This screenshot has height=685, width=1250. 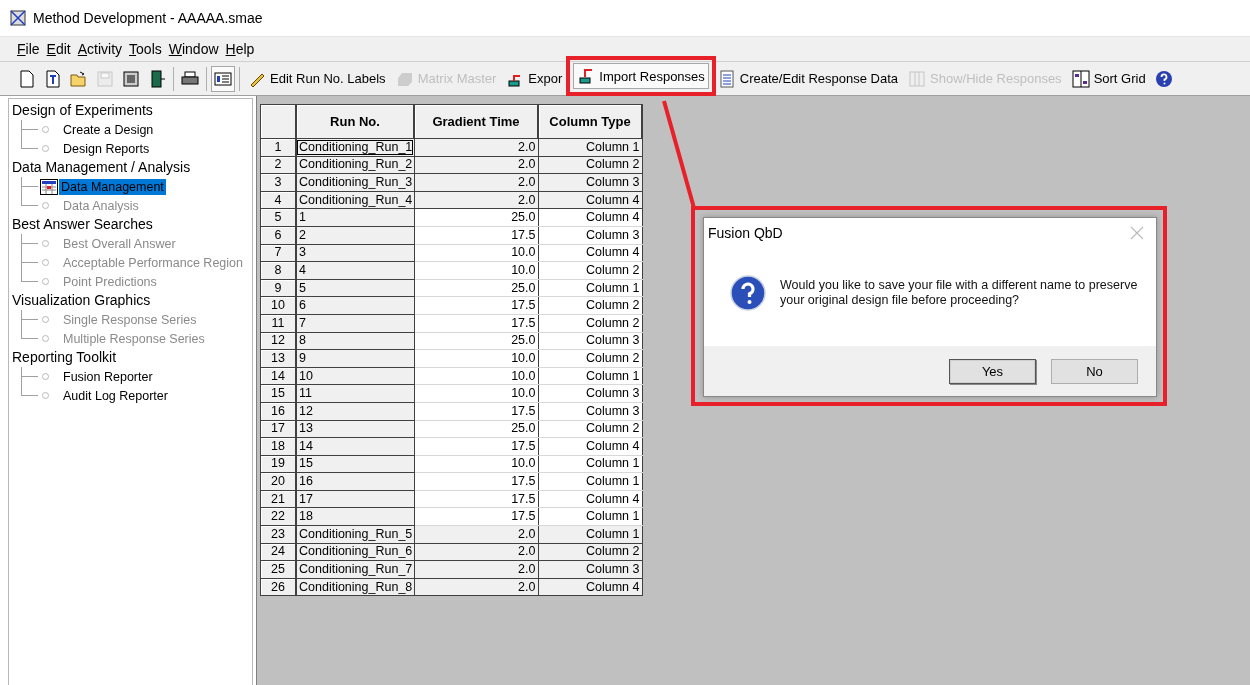 What do you see at coordinates (132, 224) in the screenshot?
I see `tree-group-label: Best Answer Searches` at bounding box center [132, 224].